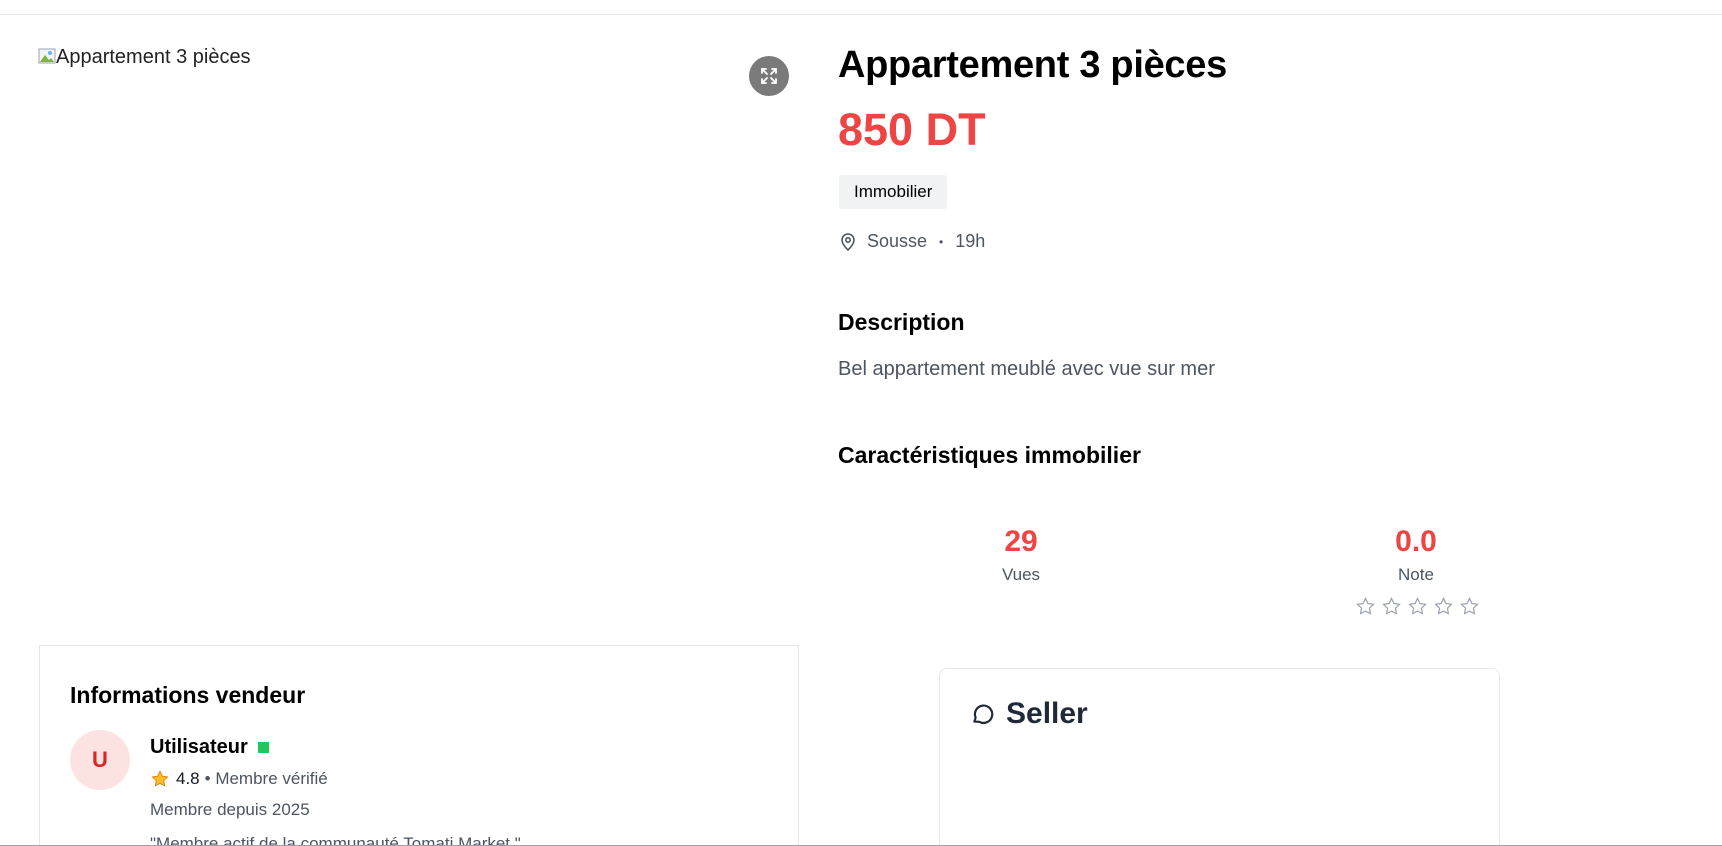 The image size is (1722, 846). Describe the element at coordinates (160, 778) in the screenshot. I see `star-filled-icon` at that location.